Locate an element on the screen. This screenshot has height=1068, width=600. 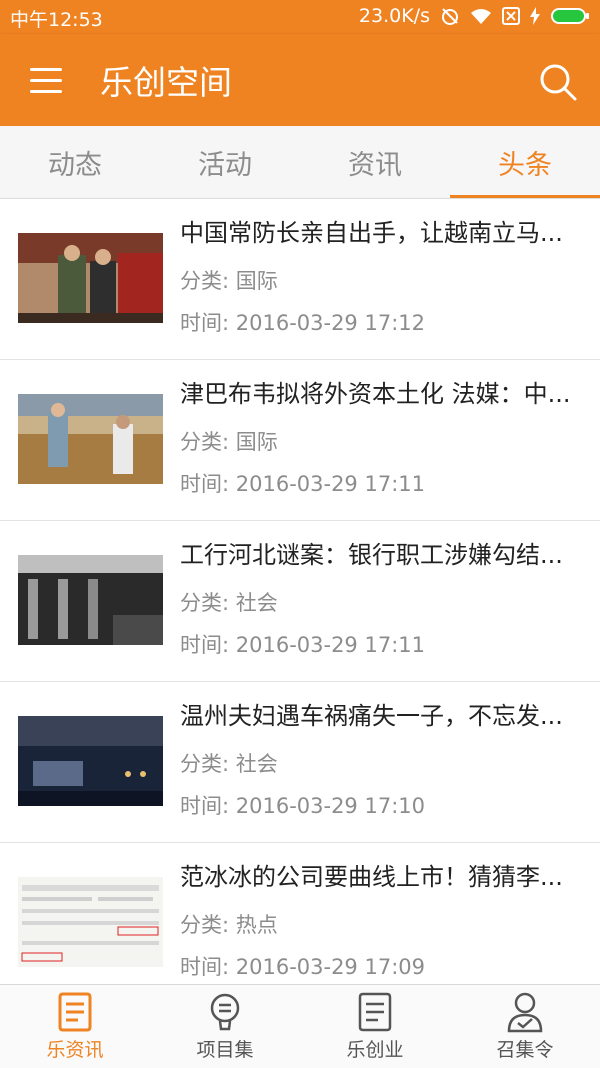
network-speed: 23.0K/s is located at coordinates (394, 16).